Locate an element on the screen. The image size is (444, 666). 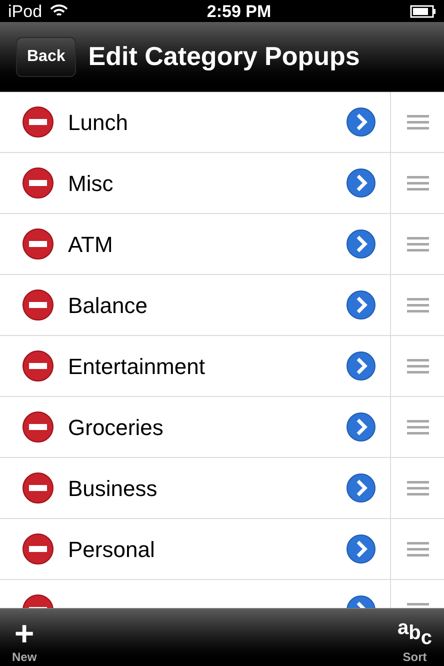
category-name: Entertainment is located at coordinates (137, 366).